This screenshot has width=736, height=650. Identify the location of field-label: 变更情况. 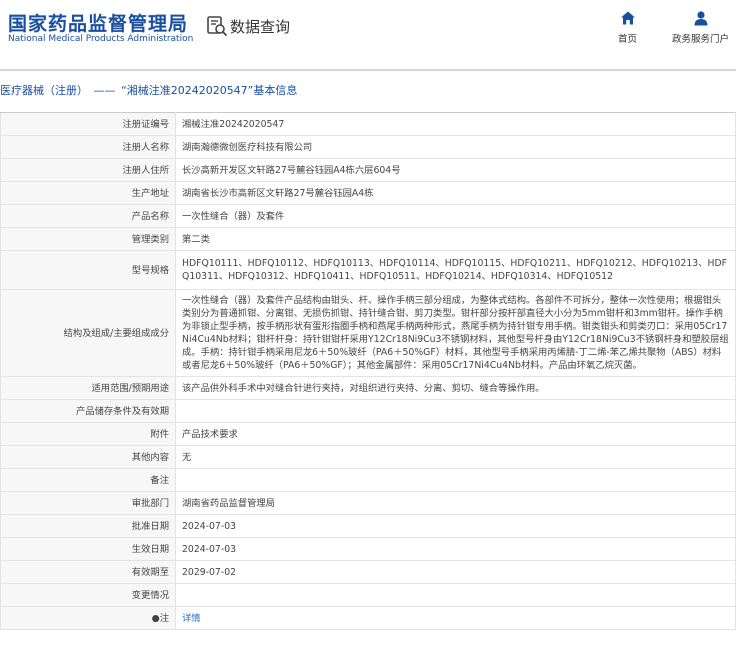
(88, 595).